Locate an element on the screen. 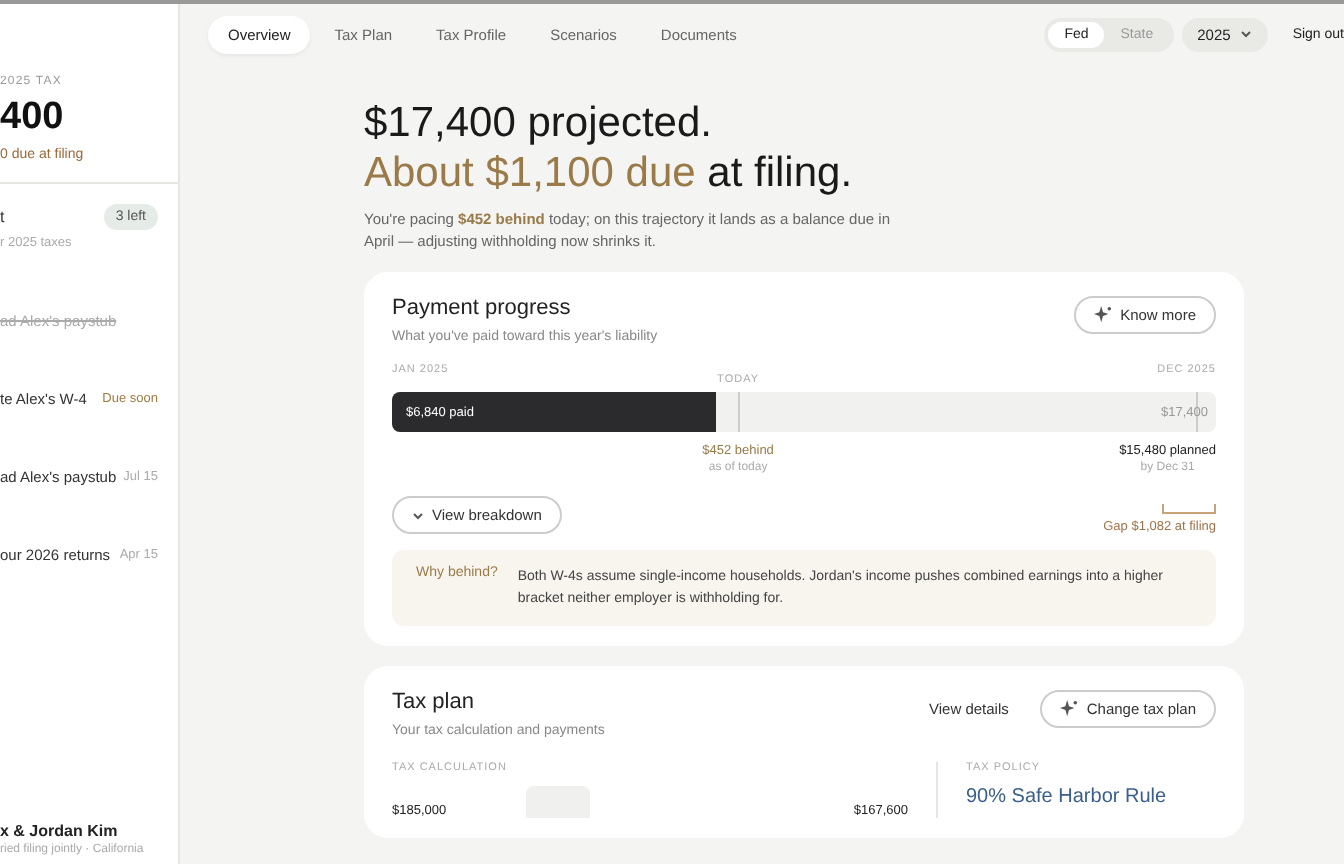 This screenshot has width=1344, height=864. card-title: Payment progress is located at coordinates (482, 308).